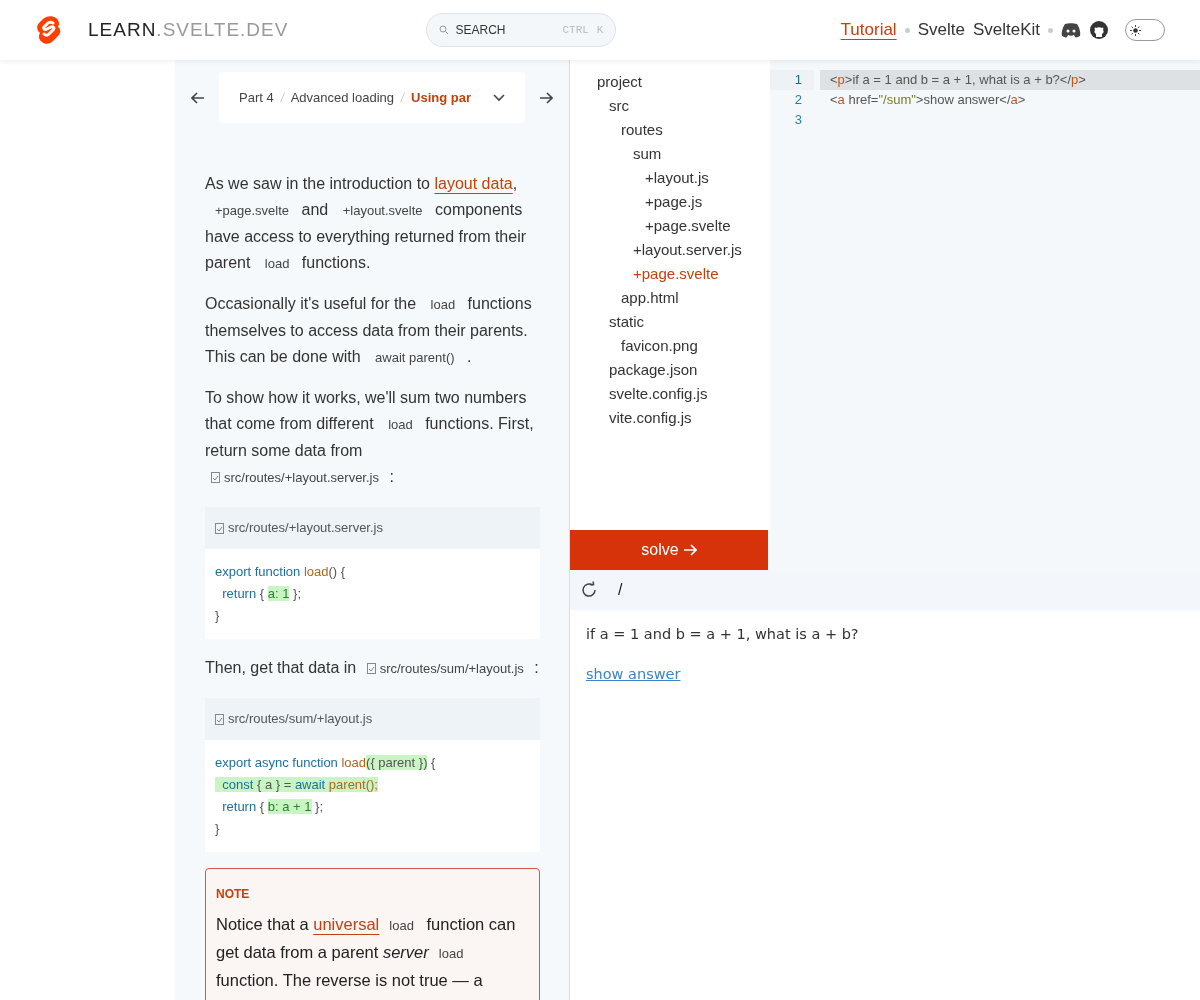 Image resolution: width=1200 pixels, height=1000 pixels. Describe the element at coordinates (342, 97) in the screenshot. I see `breadcrumb-item: Advanced loading` at that location.